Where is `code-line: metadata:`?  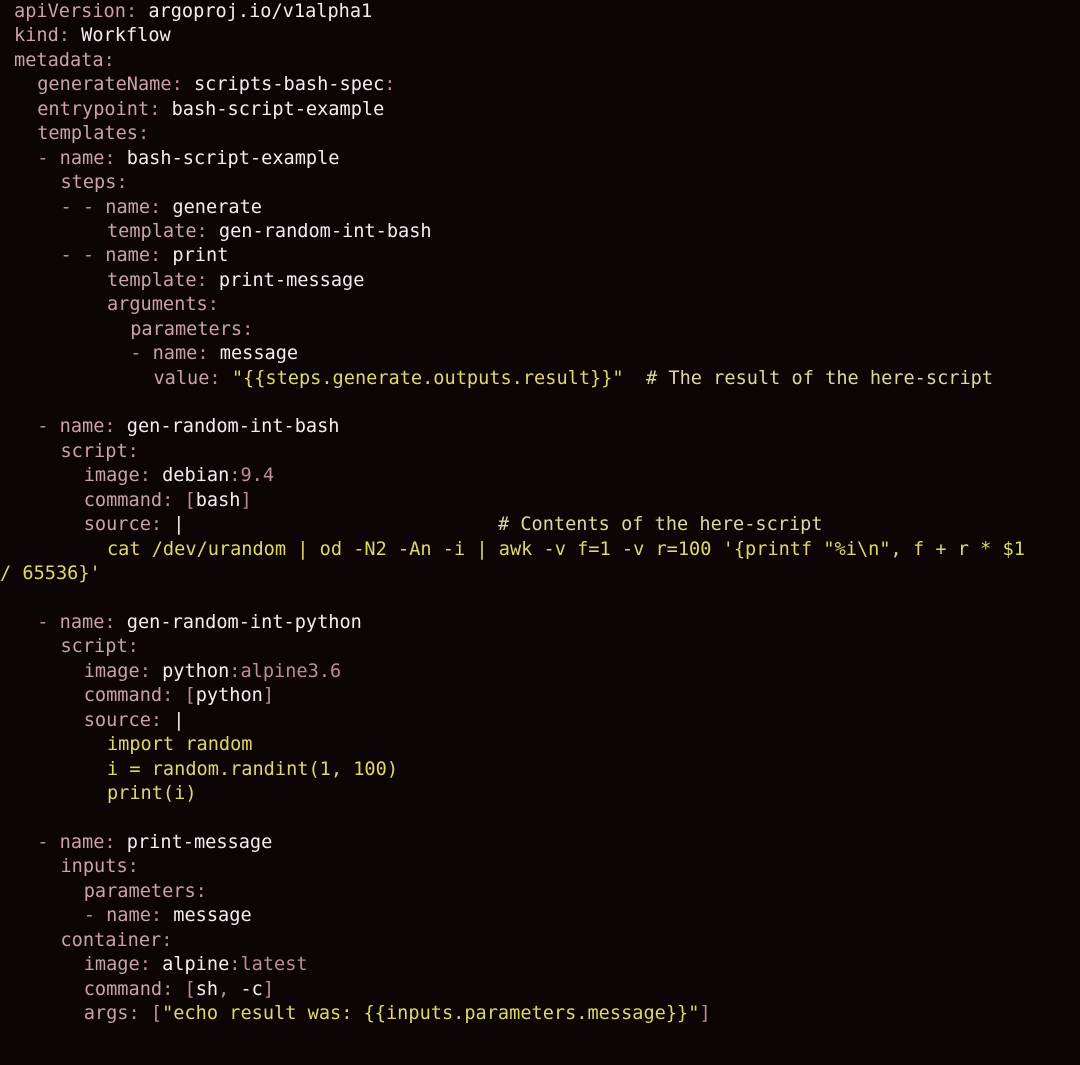
code-line: metadata: is located at coordinates (540, 61).